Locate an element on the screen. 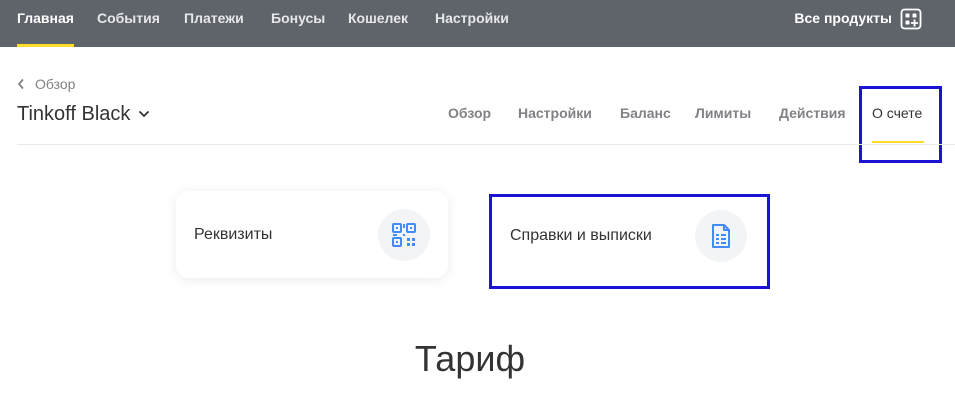 The width and height of the screenshot is (955, 405). topnav-item-events: События is located at coordinates (128, 23).